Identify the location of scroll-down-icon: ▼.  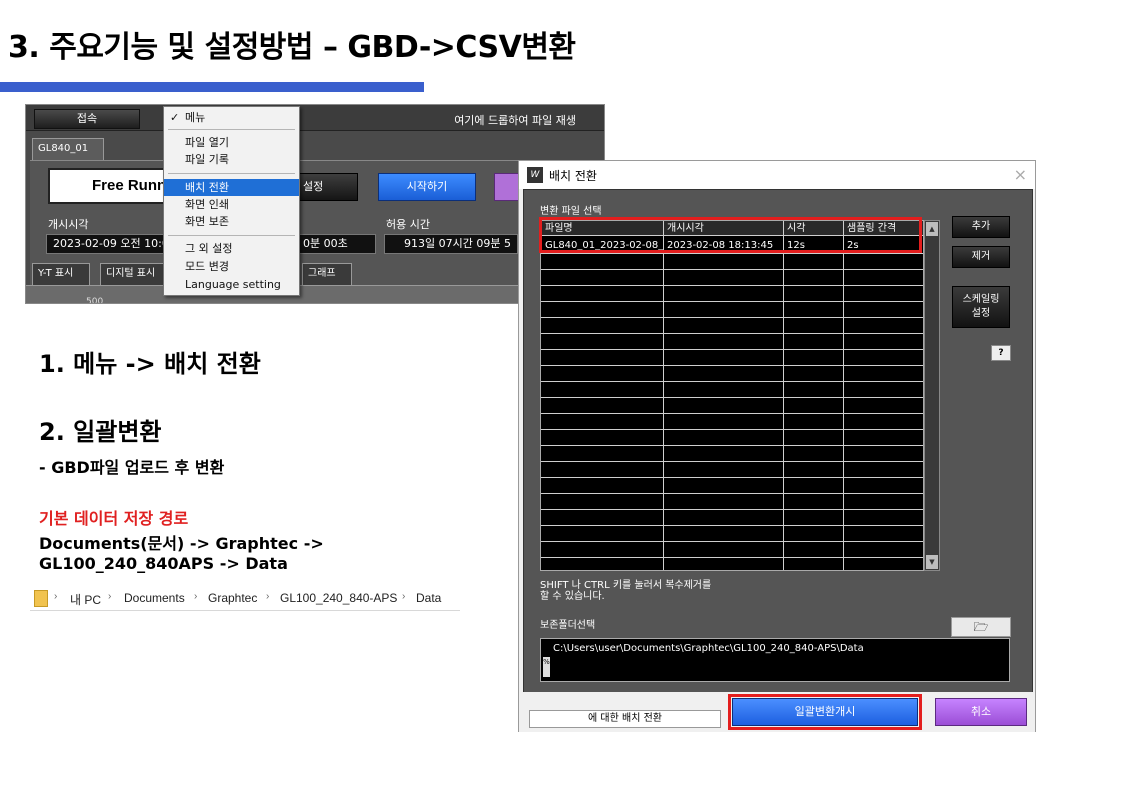
(932, 562).